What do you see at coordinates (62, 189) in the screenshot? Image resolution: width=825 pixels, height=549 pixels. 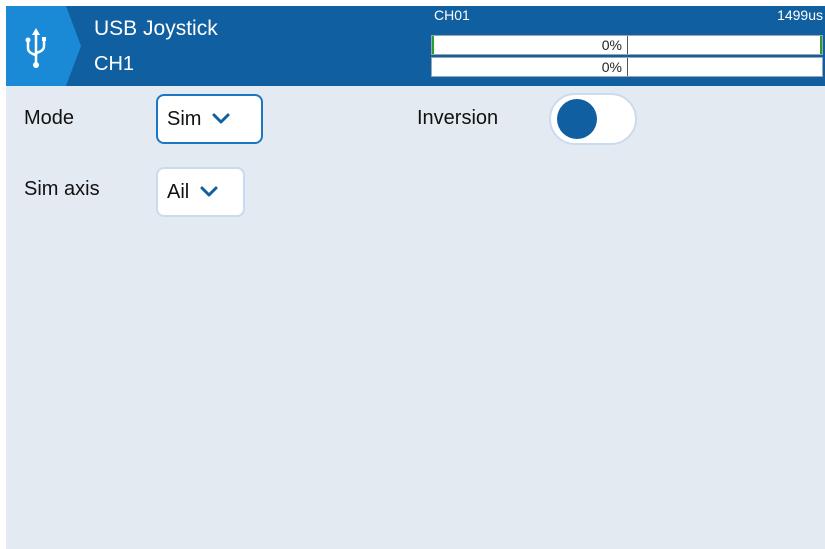 I see `sim-axis-label: Sim axis` at bounding box center [62, 189].